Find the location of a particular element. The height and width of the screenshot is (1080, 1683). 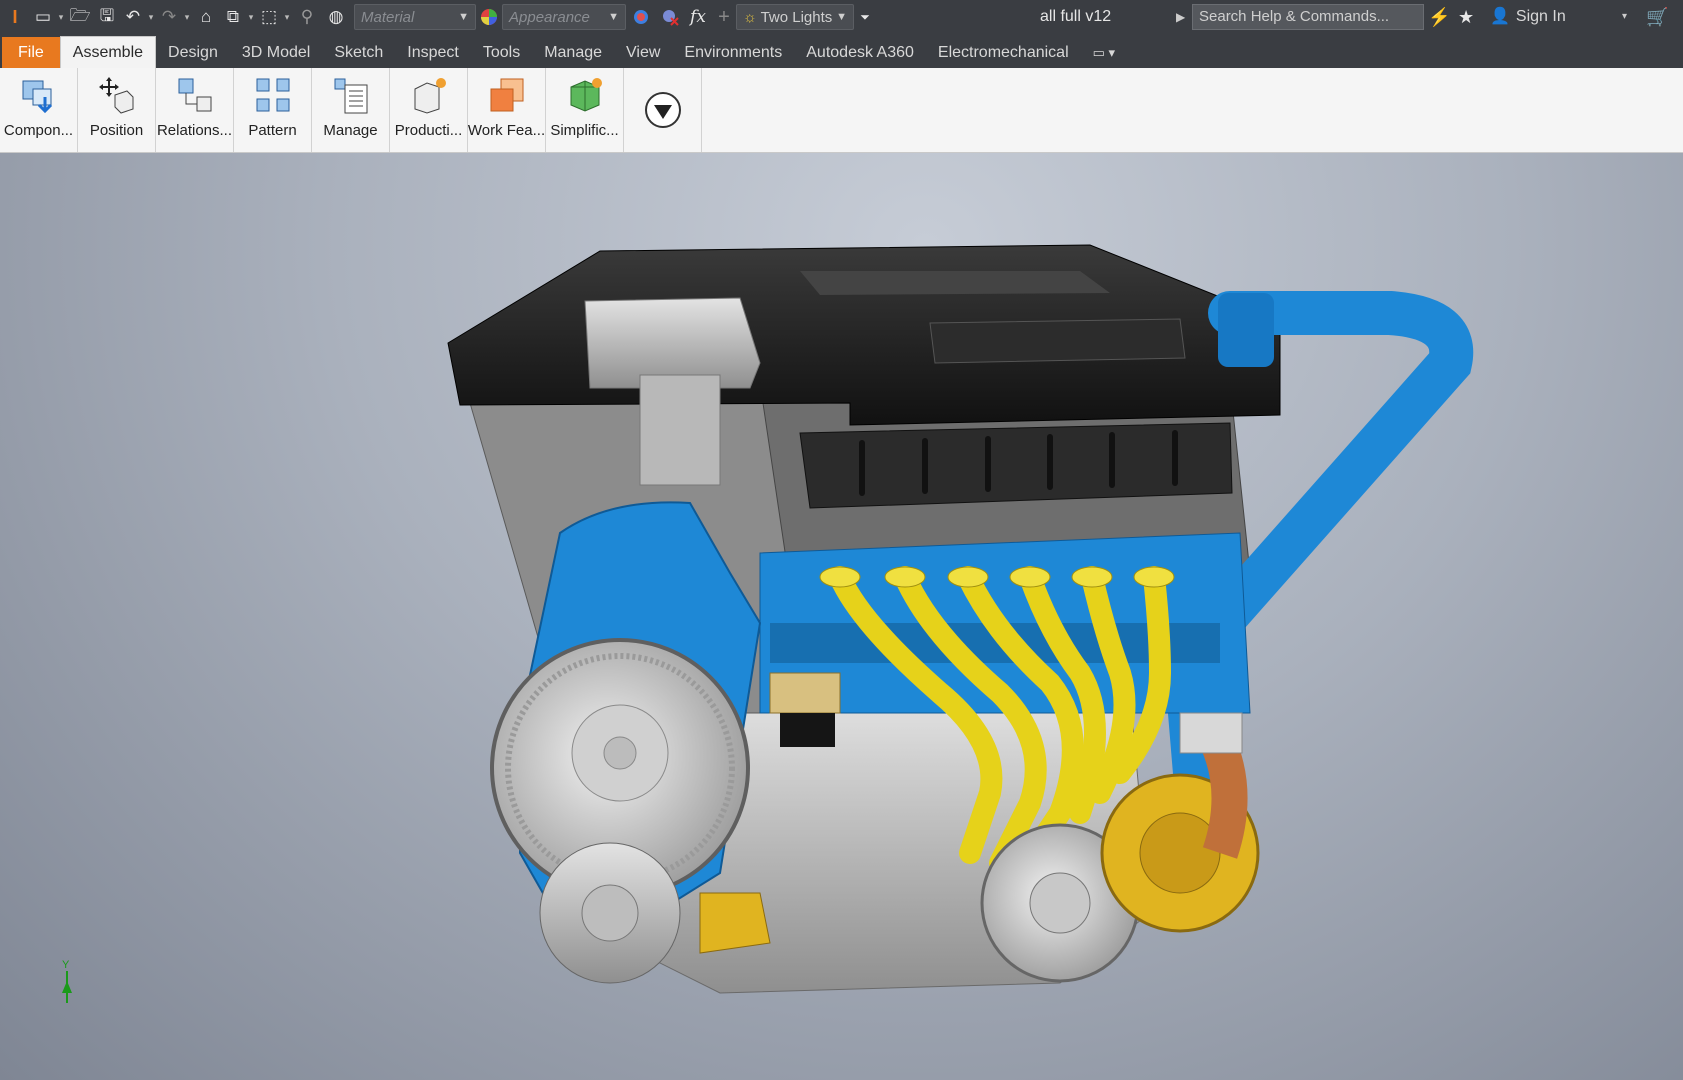

tab-sketch: Sketch is located at coordinates (358, 52).